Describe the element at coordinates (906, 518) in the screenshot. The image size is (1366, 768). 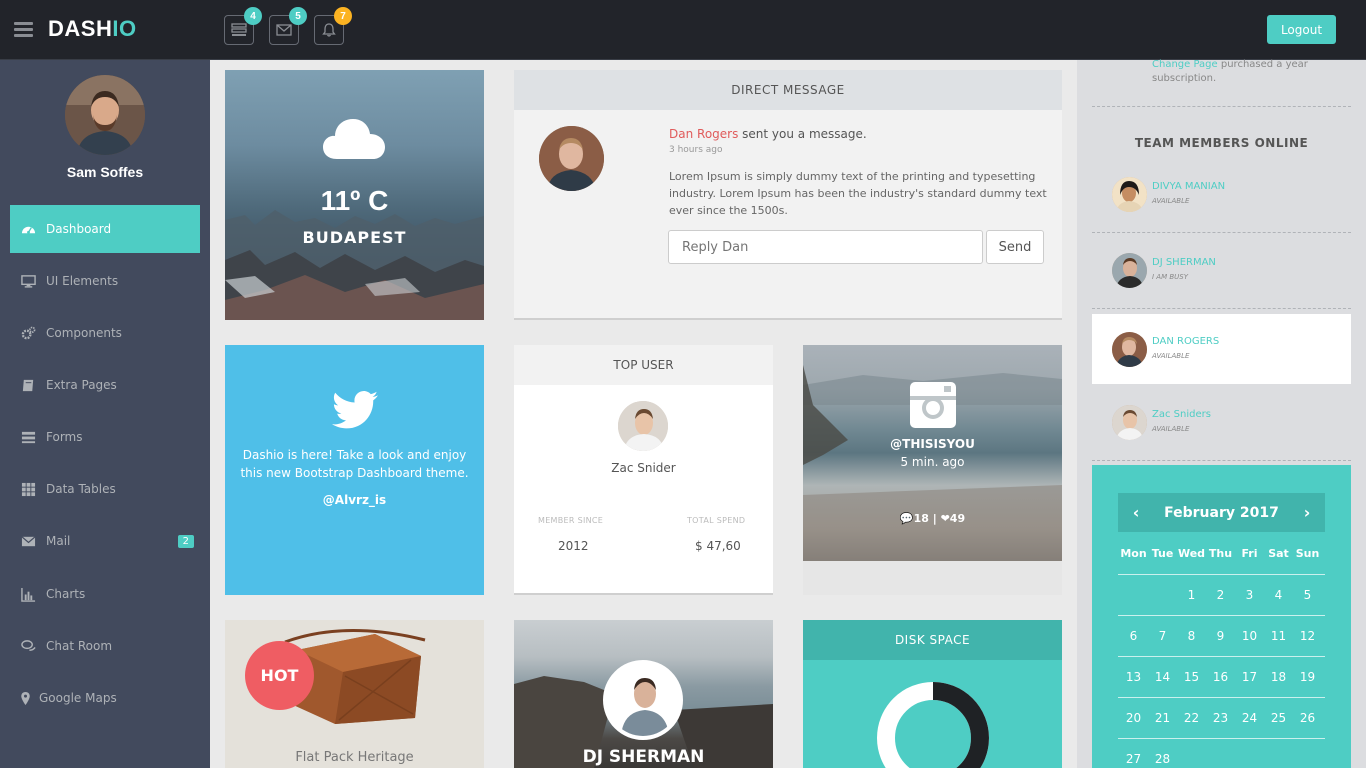
I see `comment-icon: 💬` at that location.